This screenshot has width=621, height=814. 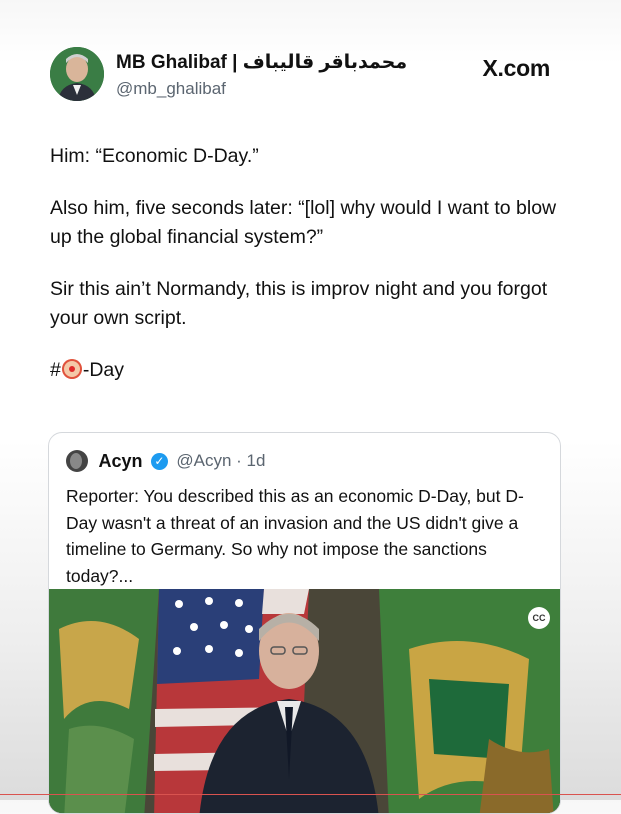 What do you see at coordinates (159, 461) in the screenshot?
I see `verified-badge-icon: ✓` at bounding box center [159, 461].